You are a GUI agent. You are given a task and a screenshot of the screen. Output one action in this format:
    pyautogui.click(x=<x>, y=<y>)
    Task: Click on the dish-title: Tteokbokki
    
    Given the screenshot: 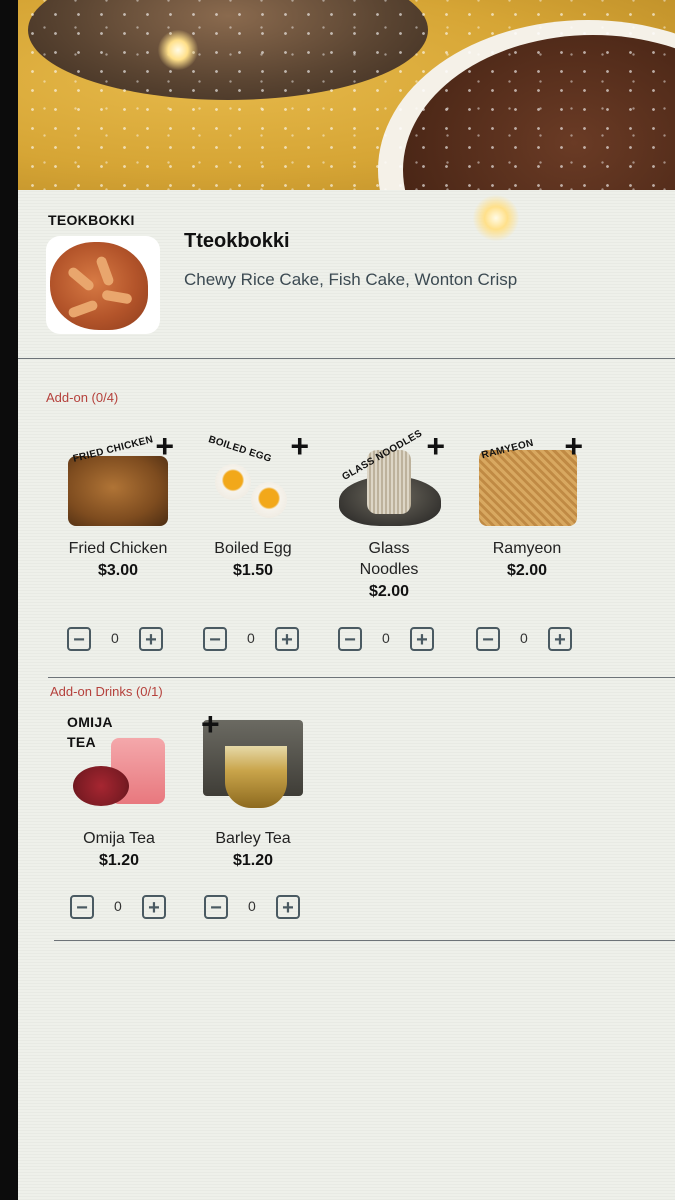 What is the action you would take?
    pyautogui.click(x=237, y=241)
    